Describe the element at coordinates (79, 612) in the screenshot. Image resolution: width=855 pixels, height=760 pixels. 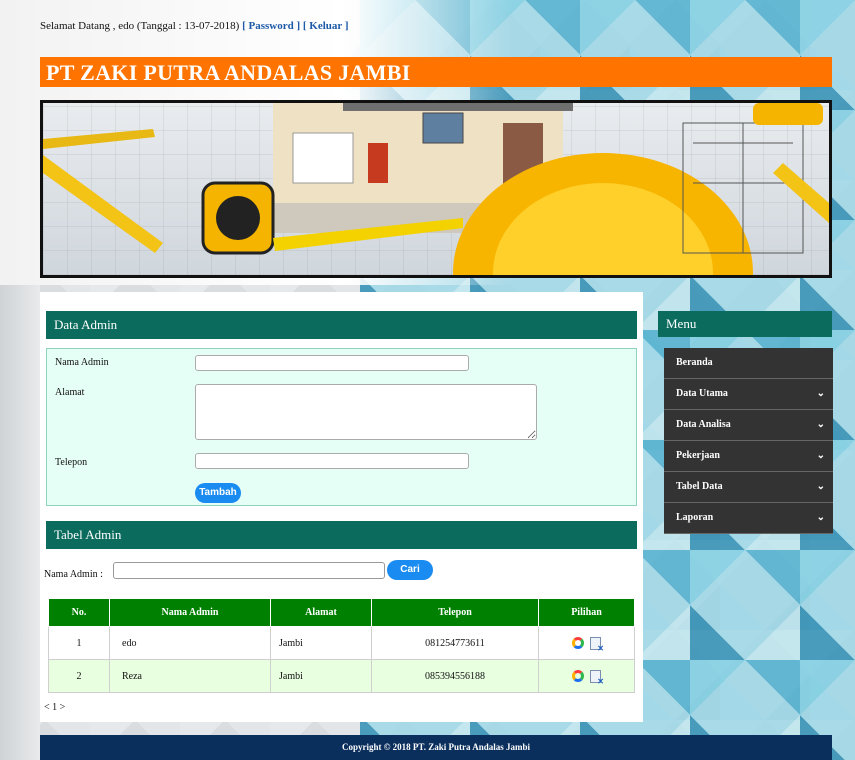
I see `column-header-no: No.` at that location.